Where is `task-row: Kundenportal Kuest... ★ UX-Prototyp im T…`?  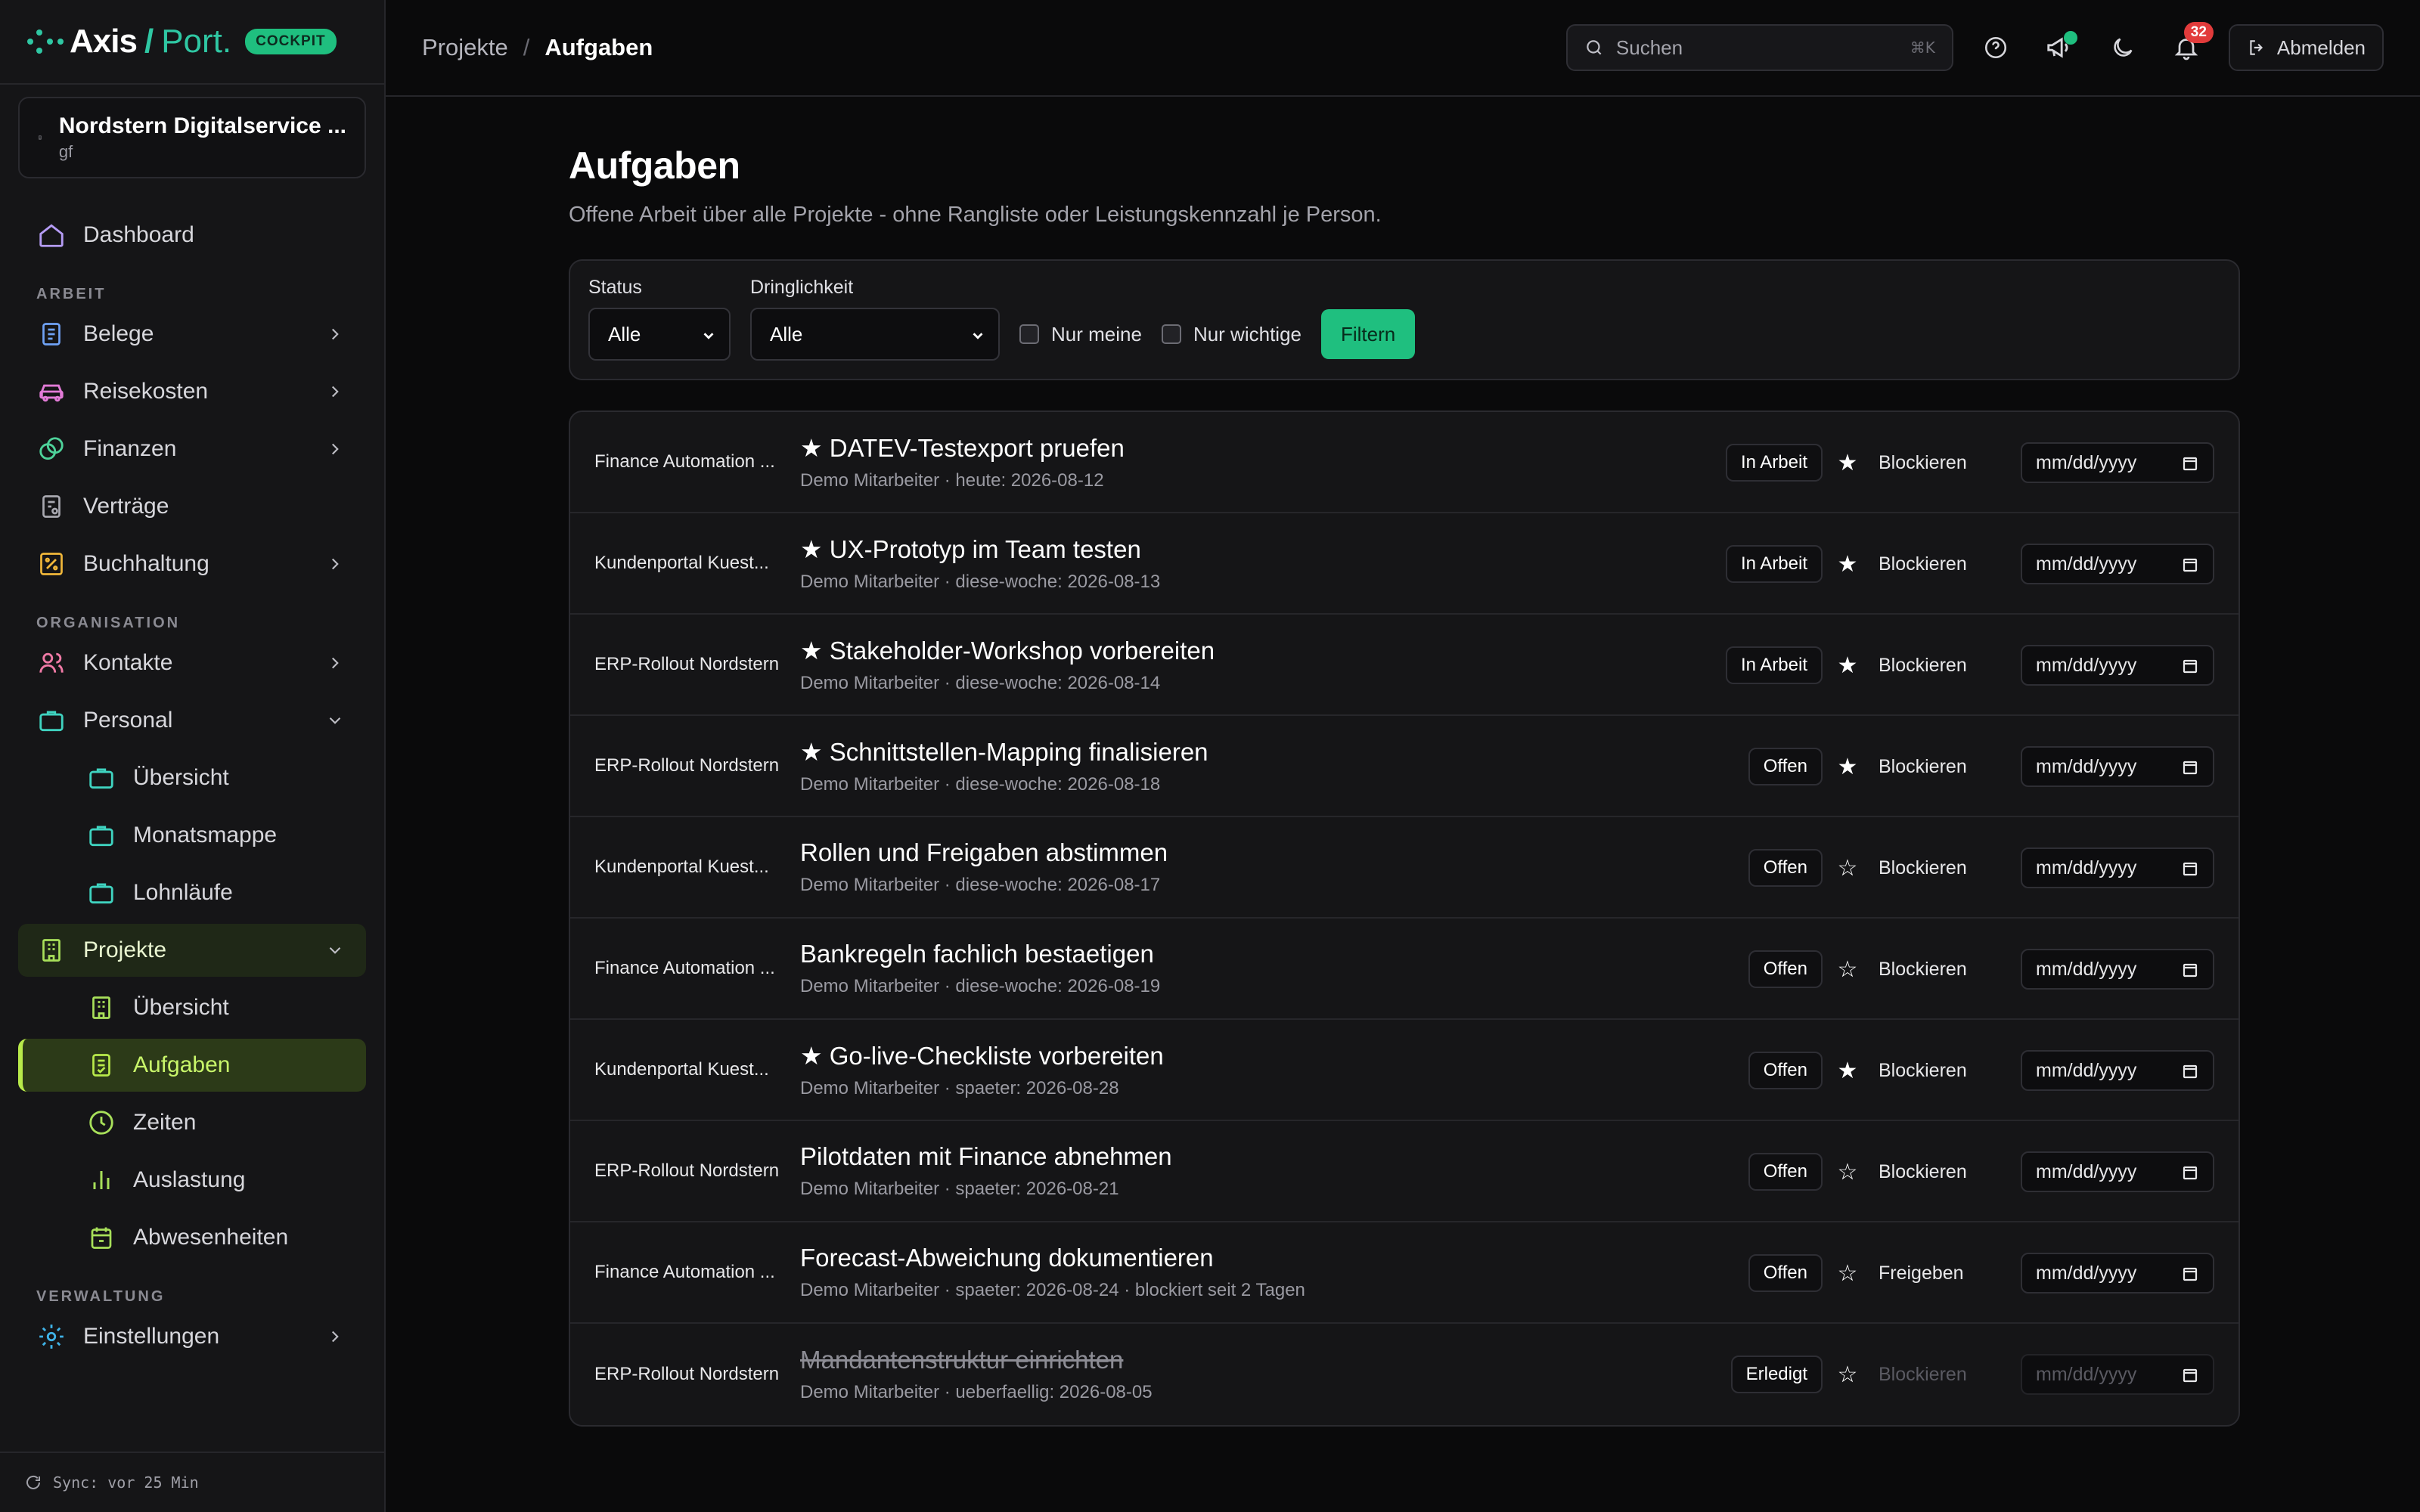 task-row: Kundenportal Kuest... ★ UX-Prototyp im T… is located at coordinates (1404, 564).